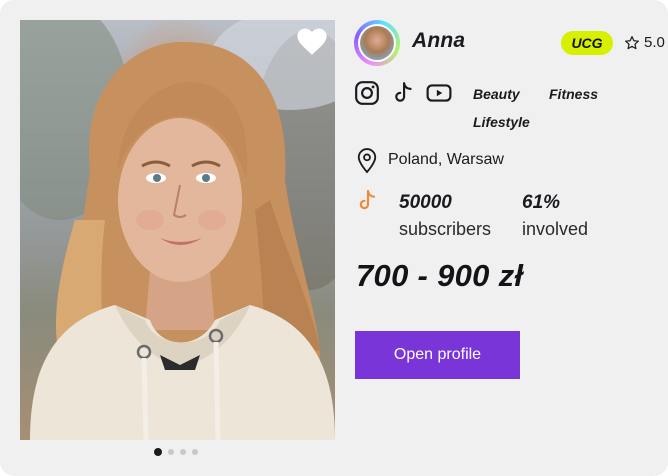 The image size is (668, 476). I want to click on open-profile-button: Open profile, so click(437, 355).